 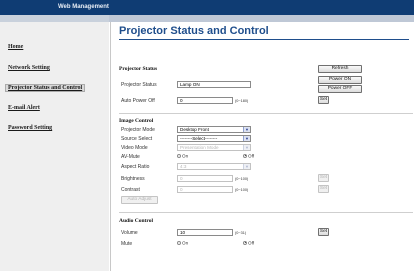 I want to click on app-title: Web Management, so click(x=83, y=7).